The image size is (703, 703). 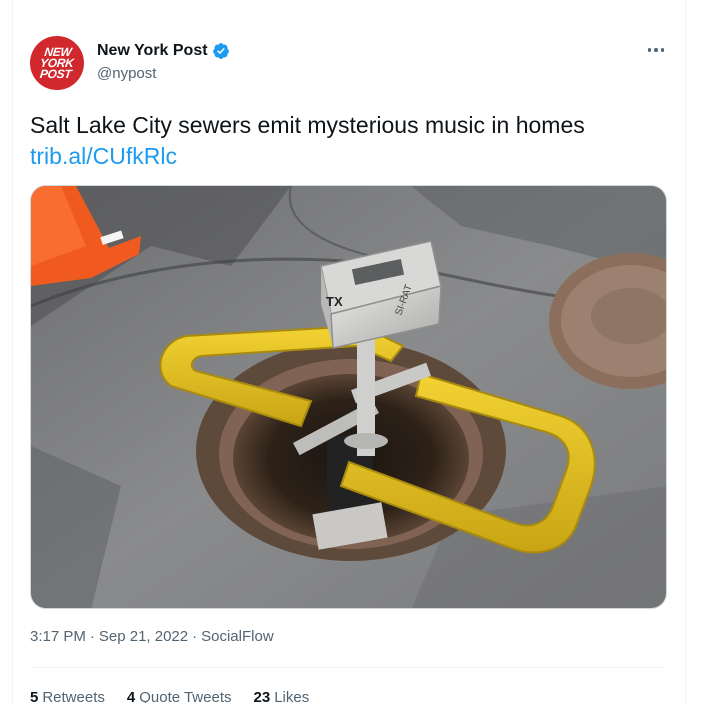 What do you see at coordinates (220, 51) in the screenshot?
I see `verified-badge-icon` at bounding box center [220, 51].